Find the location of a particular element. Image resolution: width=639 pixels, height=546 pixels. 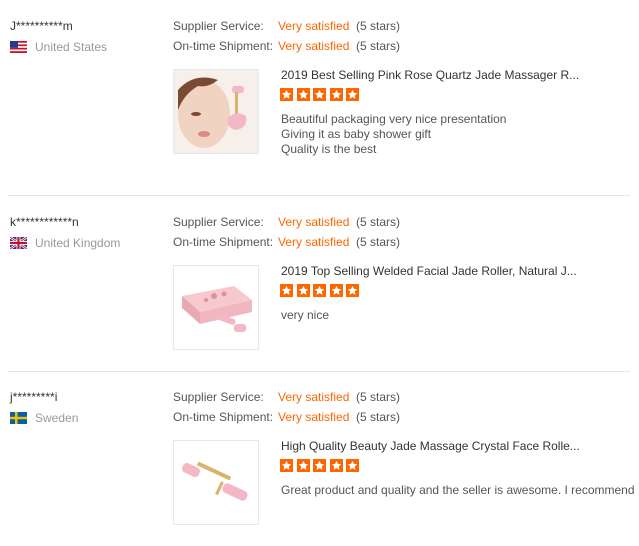

comment-line: Giving it as baby shower gift is located at coordinates (356, 134).